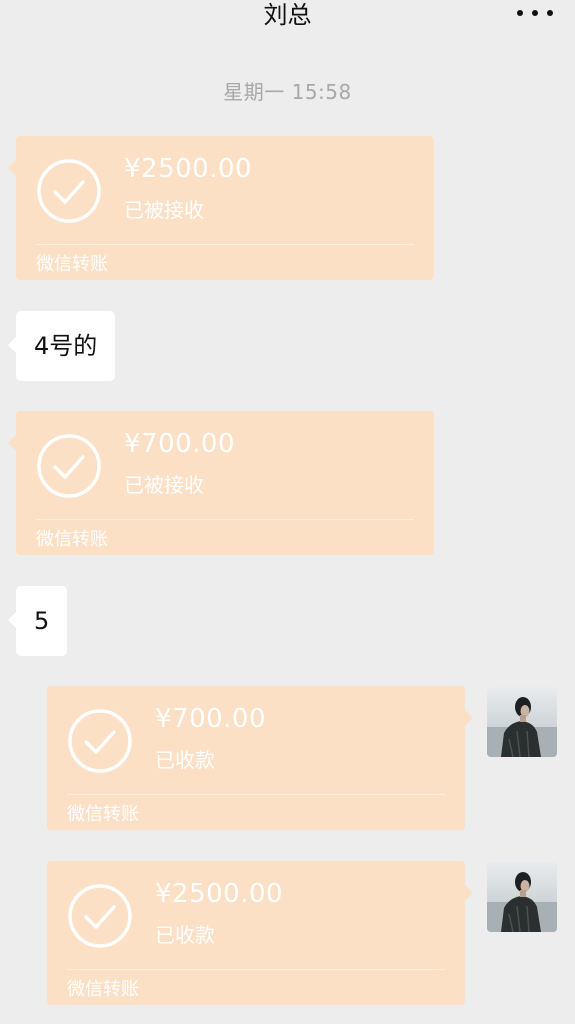 This screenshot has height=1024, width=575. What do you see at coordinates (37, 621) in the screenshot?
I see `text-message-bubble: 5` at bounding box center [37, 621].